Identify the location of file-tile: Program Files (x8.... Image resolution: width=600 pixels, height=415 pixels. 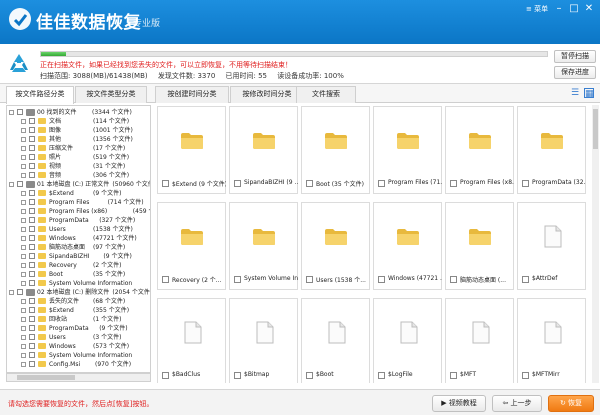
(479, 150).